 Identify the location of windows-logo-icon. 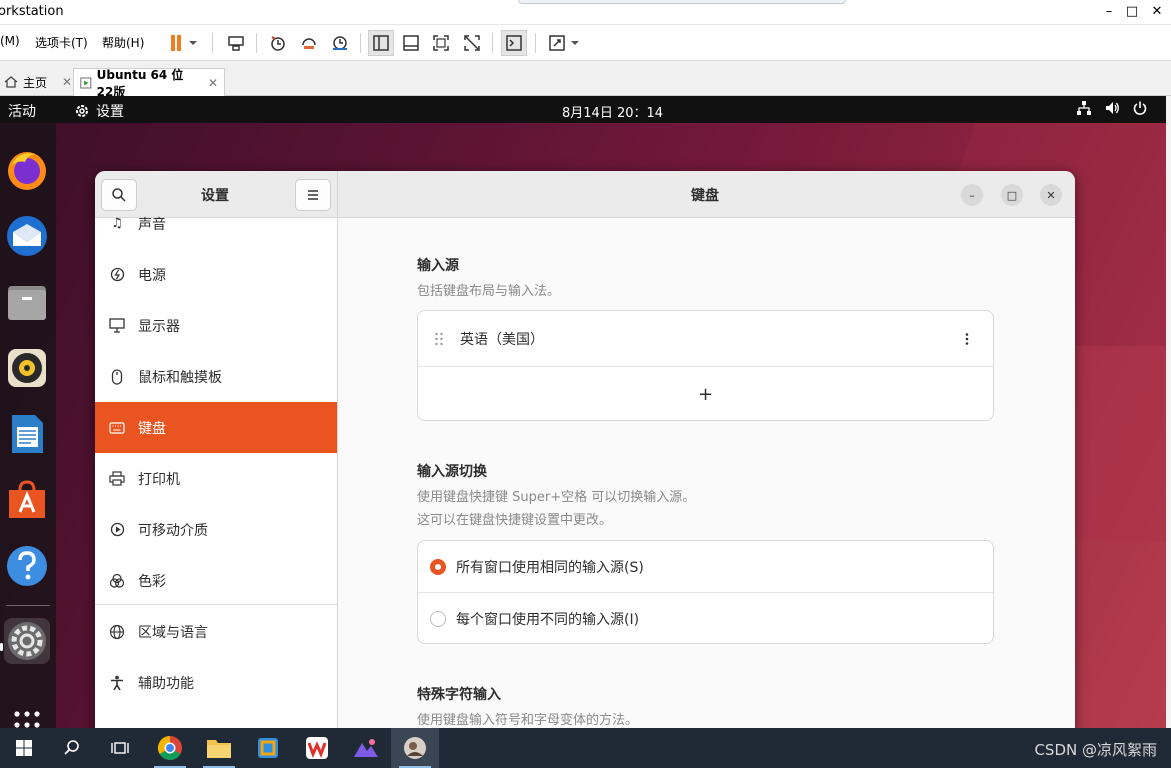
(24, 748).